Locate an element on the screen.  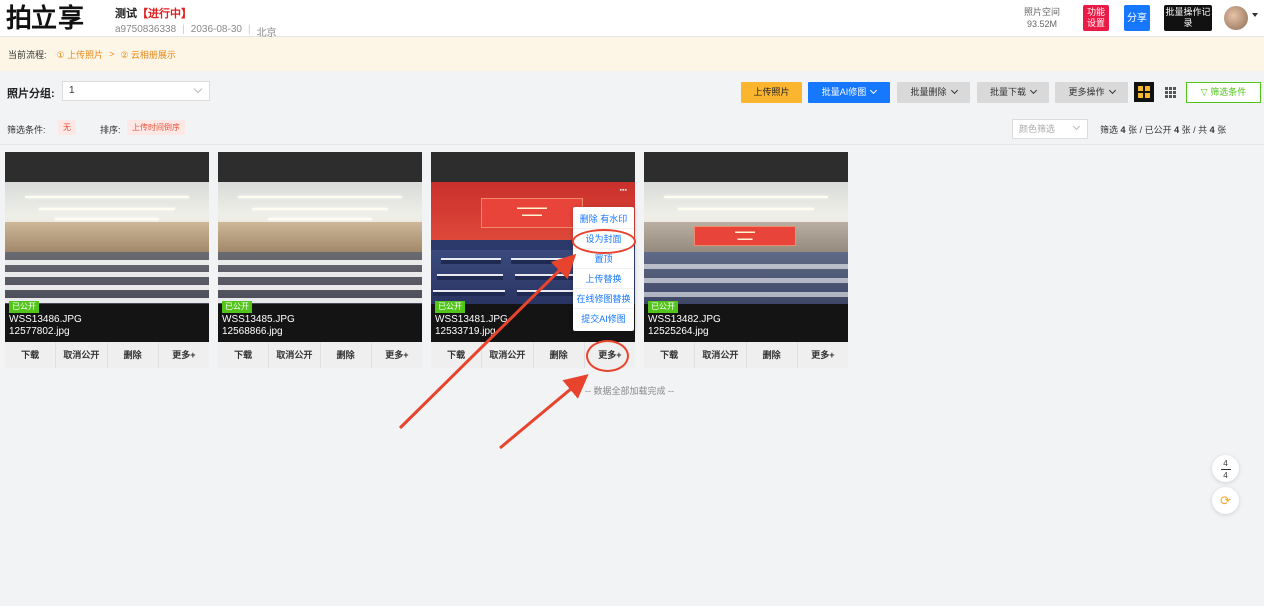
menu-item-online-edit-replace: 在线修图替换 is located at coordinates (603, 299).